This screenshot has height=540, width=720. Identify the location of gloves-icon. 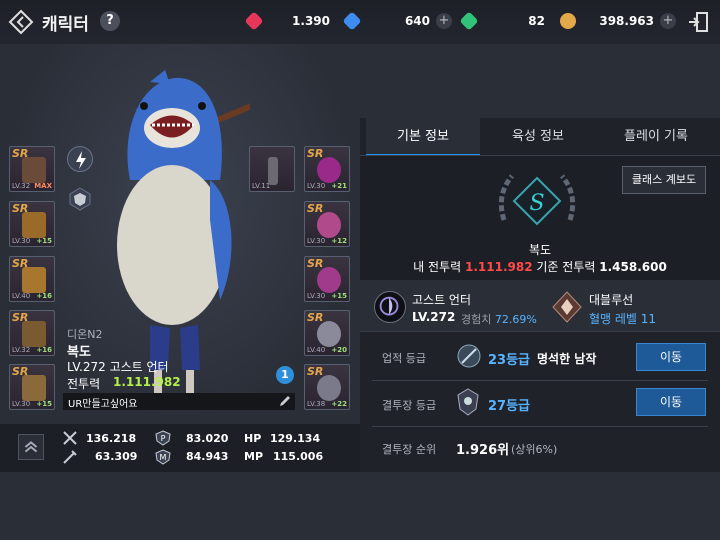
(34, 334).